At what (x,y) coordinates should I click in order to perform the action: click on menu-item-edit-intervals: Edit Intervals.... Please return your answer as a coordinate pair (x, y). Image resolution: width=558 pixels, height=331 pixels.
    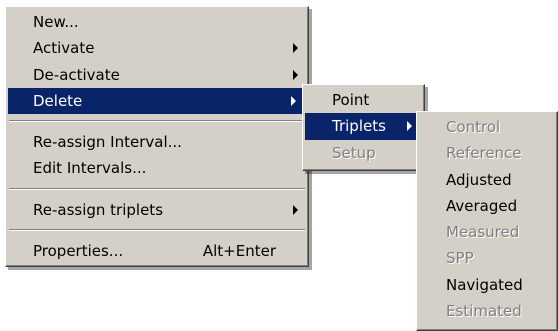
    Looking at the image, I should click on (157, 168).